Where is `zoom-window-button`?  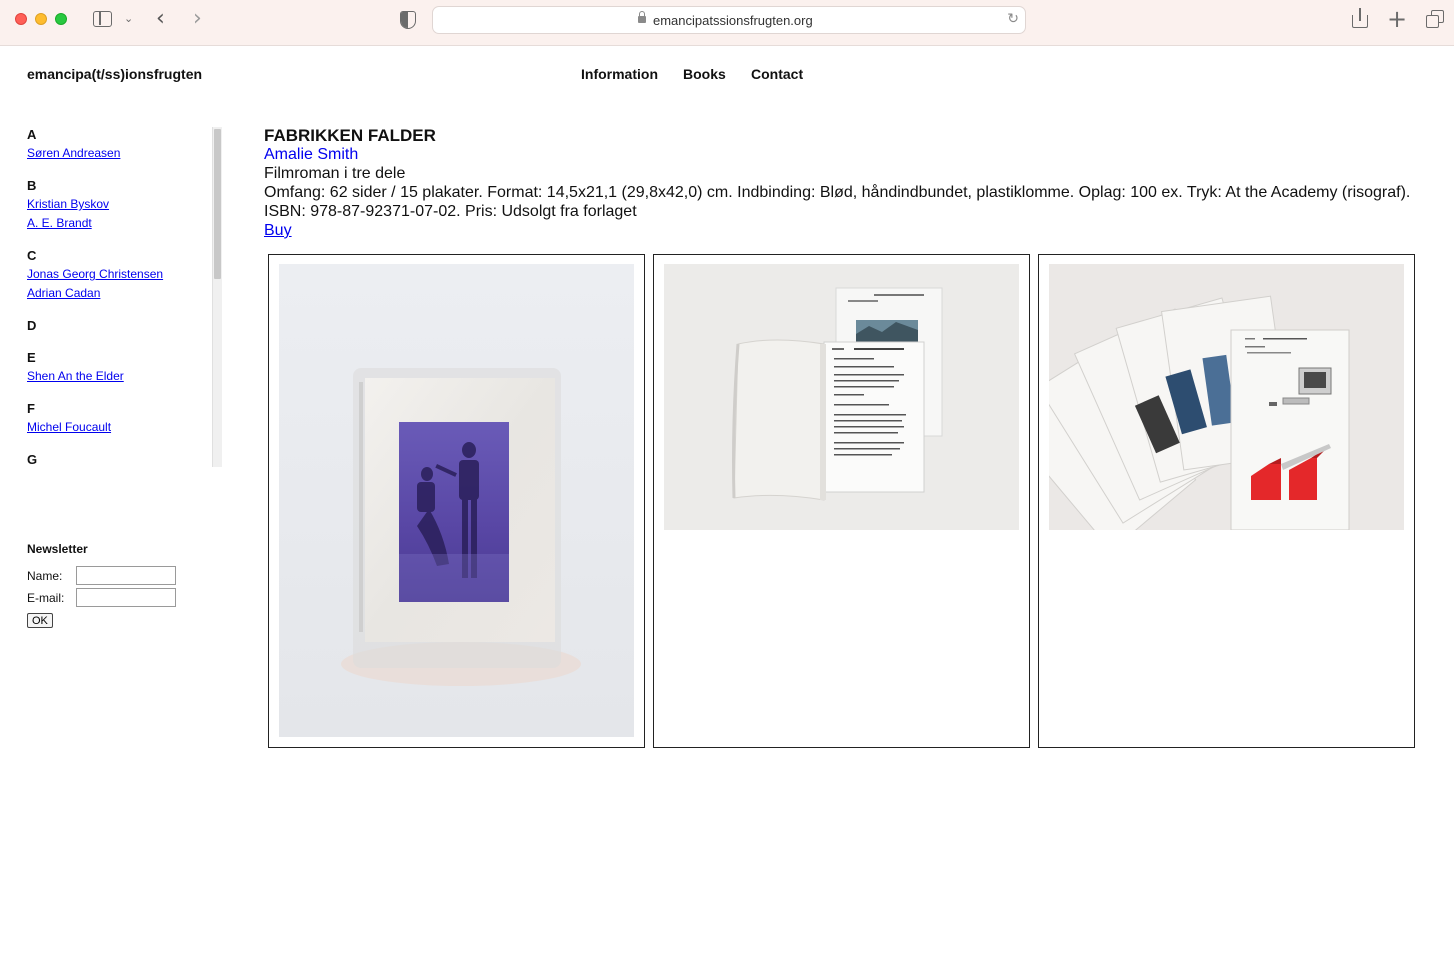 zoom-window-button is located at coordinates (61, 19).